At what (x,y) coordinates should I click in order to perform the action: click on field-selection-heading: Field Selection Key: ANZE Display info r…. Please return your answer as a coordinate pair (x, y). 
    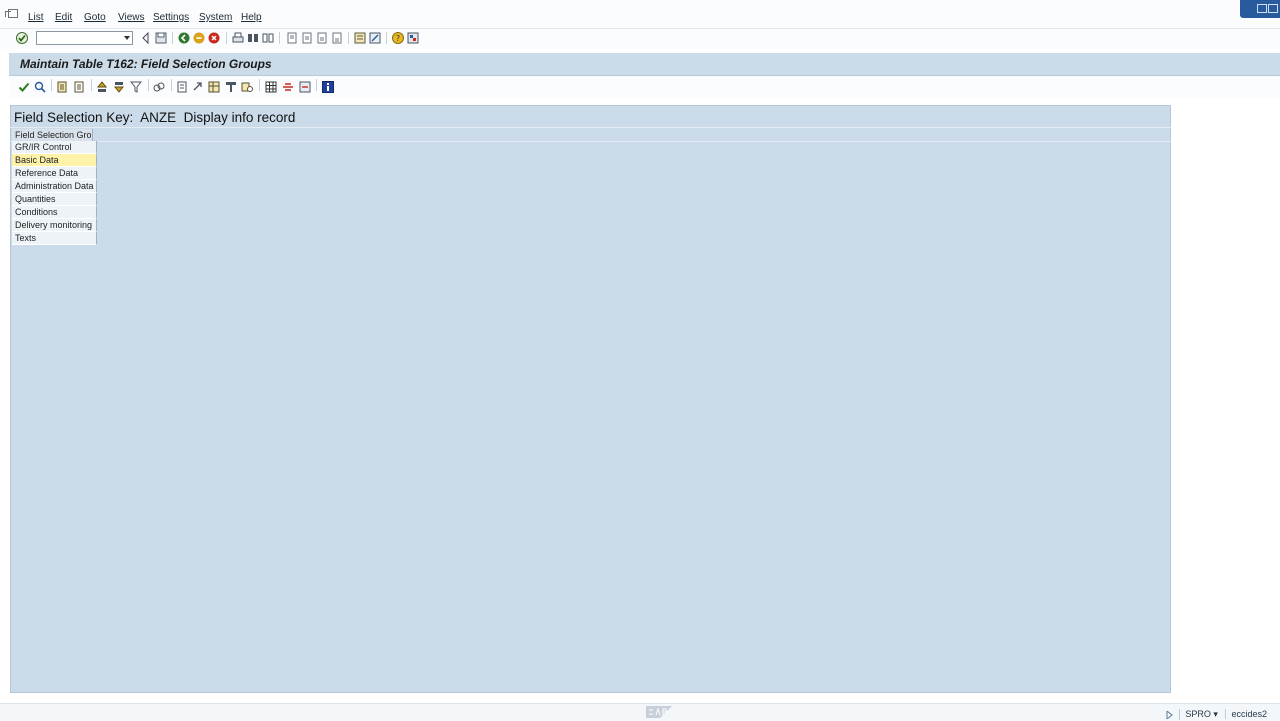
    Looking at the image, I should click on (154, 117).